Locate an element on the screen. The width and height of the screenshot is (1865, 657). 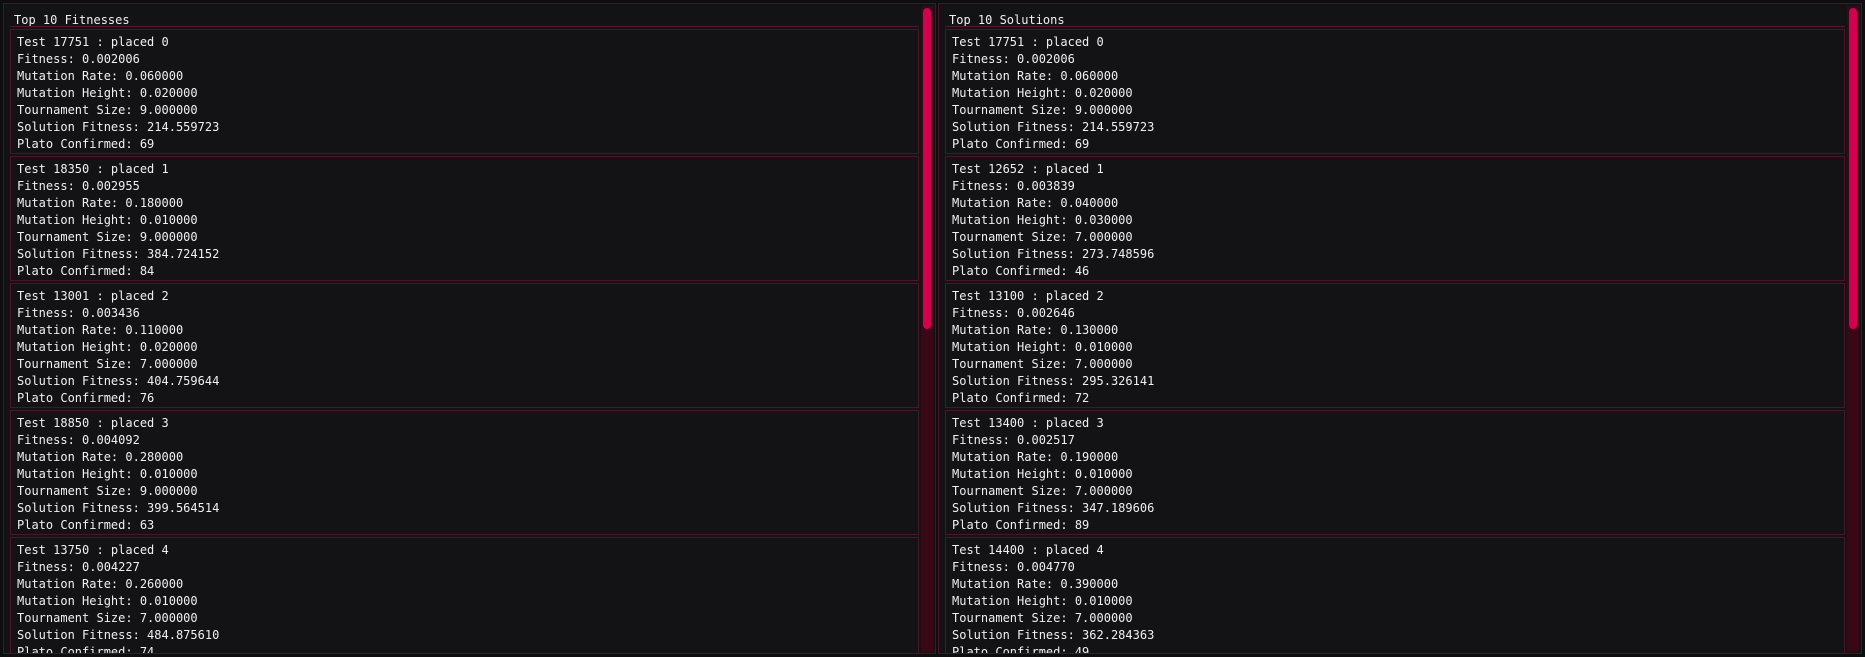
entry-solution-fitness: Solution Fitness: 362.284363 is located at coordinates (1053, 635).